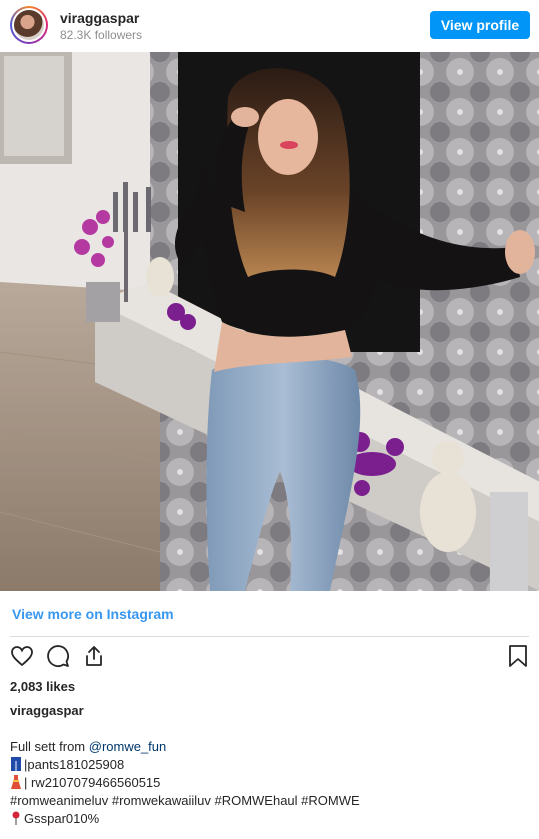 This screenshot has height=839, width=539. Describe the element at coordinates (185, 765) in the screenshot. I see `caption-line: |pants181025908` at that location.